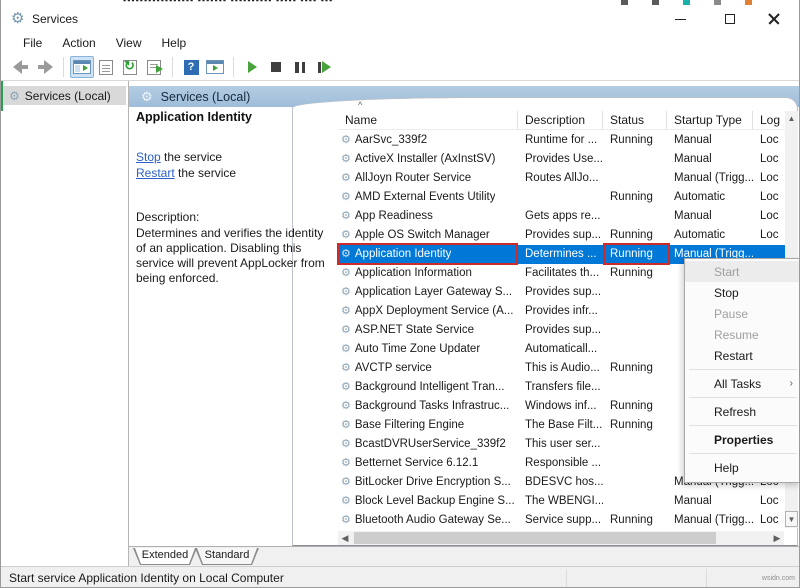  What do you see at coordinates (561, 216) in the screenshot?
I see `table-row: ⚙ App Readiness Gets apps re... Manual Loc` at bounding box center [561, 216].